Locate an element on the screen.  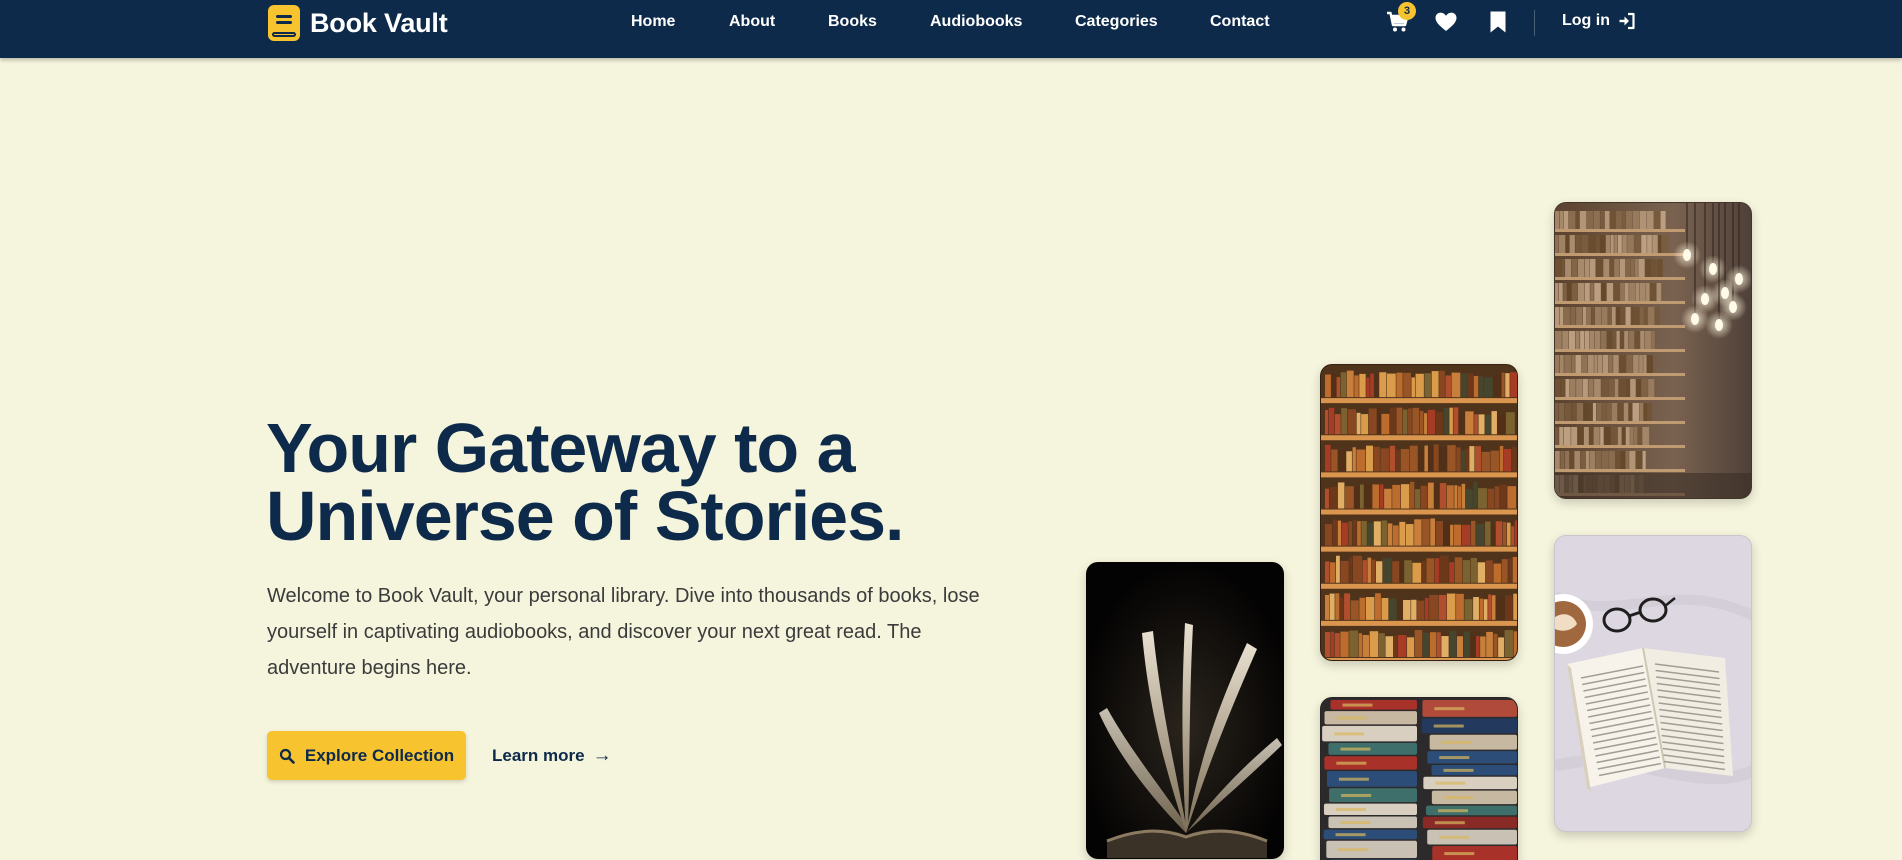
gallery-image-library-aisle is located at coordinates (1653, 350).